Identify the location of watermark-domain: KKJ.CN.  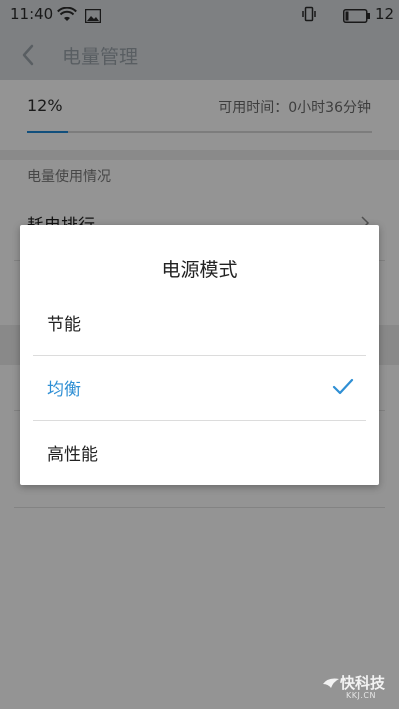
(361, 695).